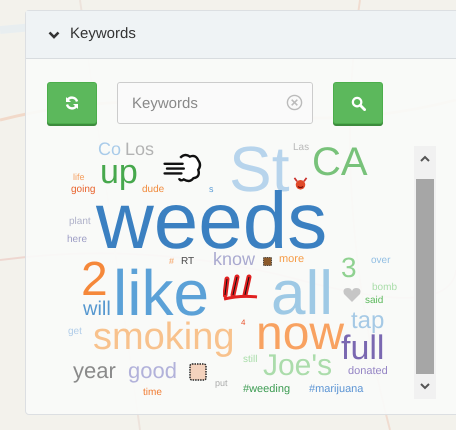 This screenshot has height=430, width=456. What do you see at coordinates (161, 293) in the screenshot?
I see `cloud-word: like` at bounding box center [161, 293].